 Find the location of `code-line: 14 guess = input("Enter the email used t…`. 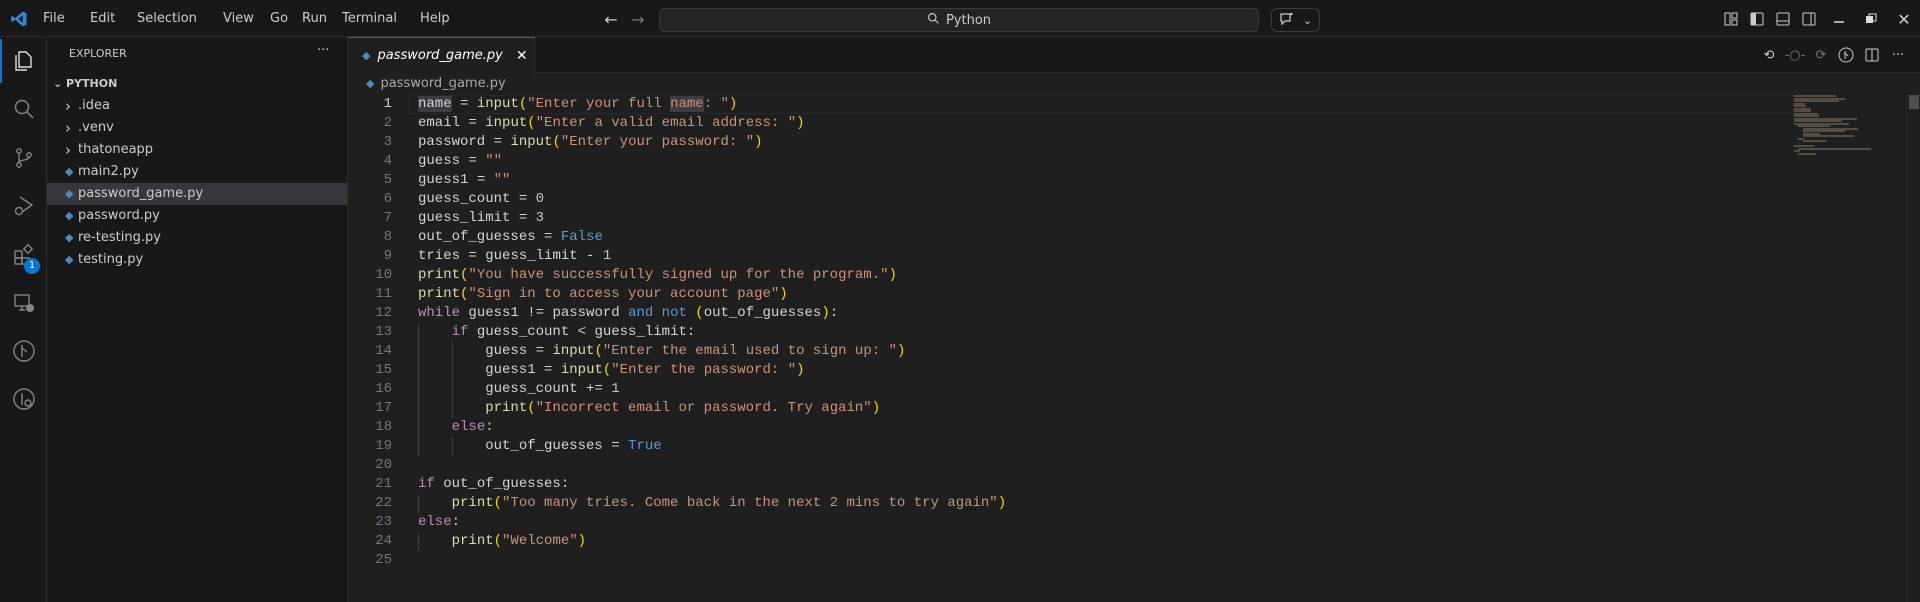

code-line: 14 guess = input("Enter the email used t… is located at coordinates (1070, 351).